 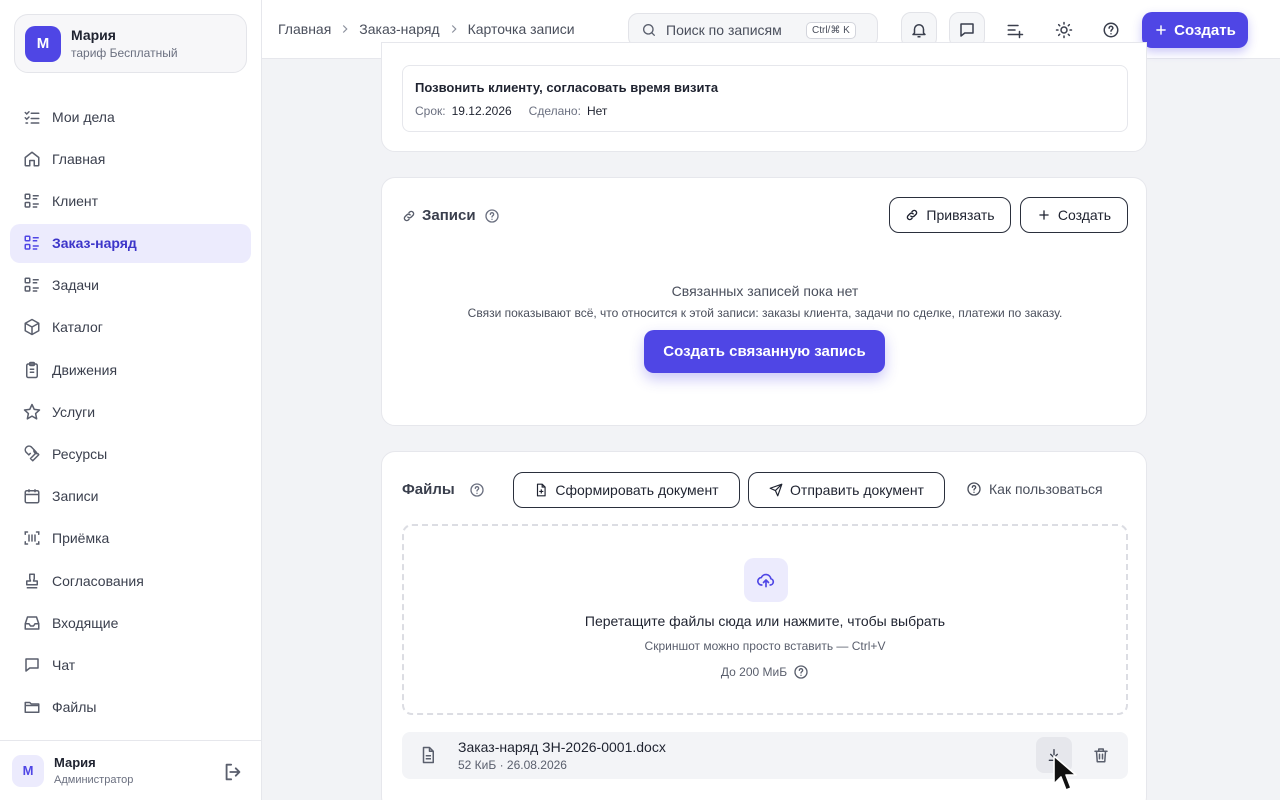 What do you see at coordinates (764, 351) in the screenshot?
I see `create-related-record-button: Создать связанную запись` at bounding box center [764, 351].